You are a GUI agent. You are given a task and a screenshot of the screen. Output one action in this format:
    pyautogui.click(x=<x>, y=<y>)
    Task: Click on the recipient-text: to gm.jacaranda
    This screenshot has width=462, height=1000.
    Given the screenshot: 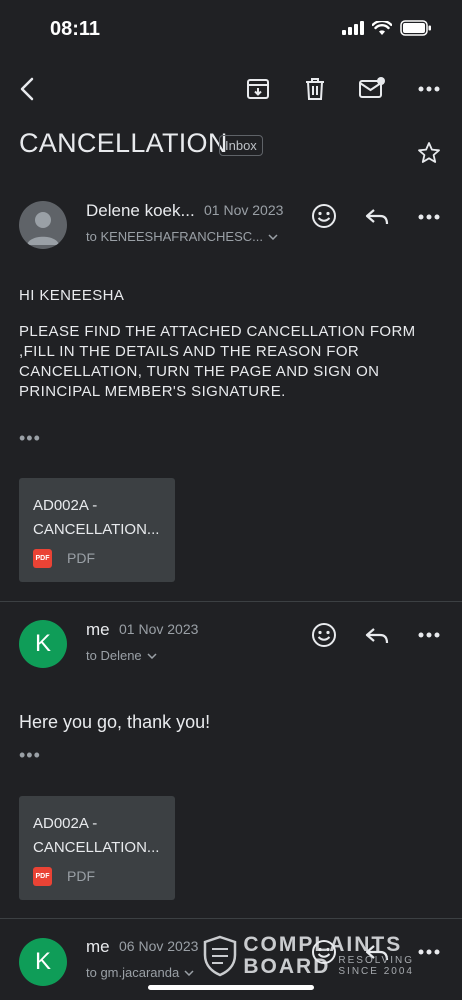 What is the action you would take?
    pyautogui.click(x=133, y=972)
    